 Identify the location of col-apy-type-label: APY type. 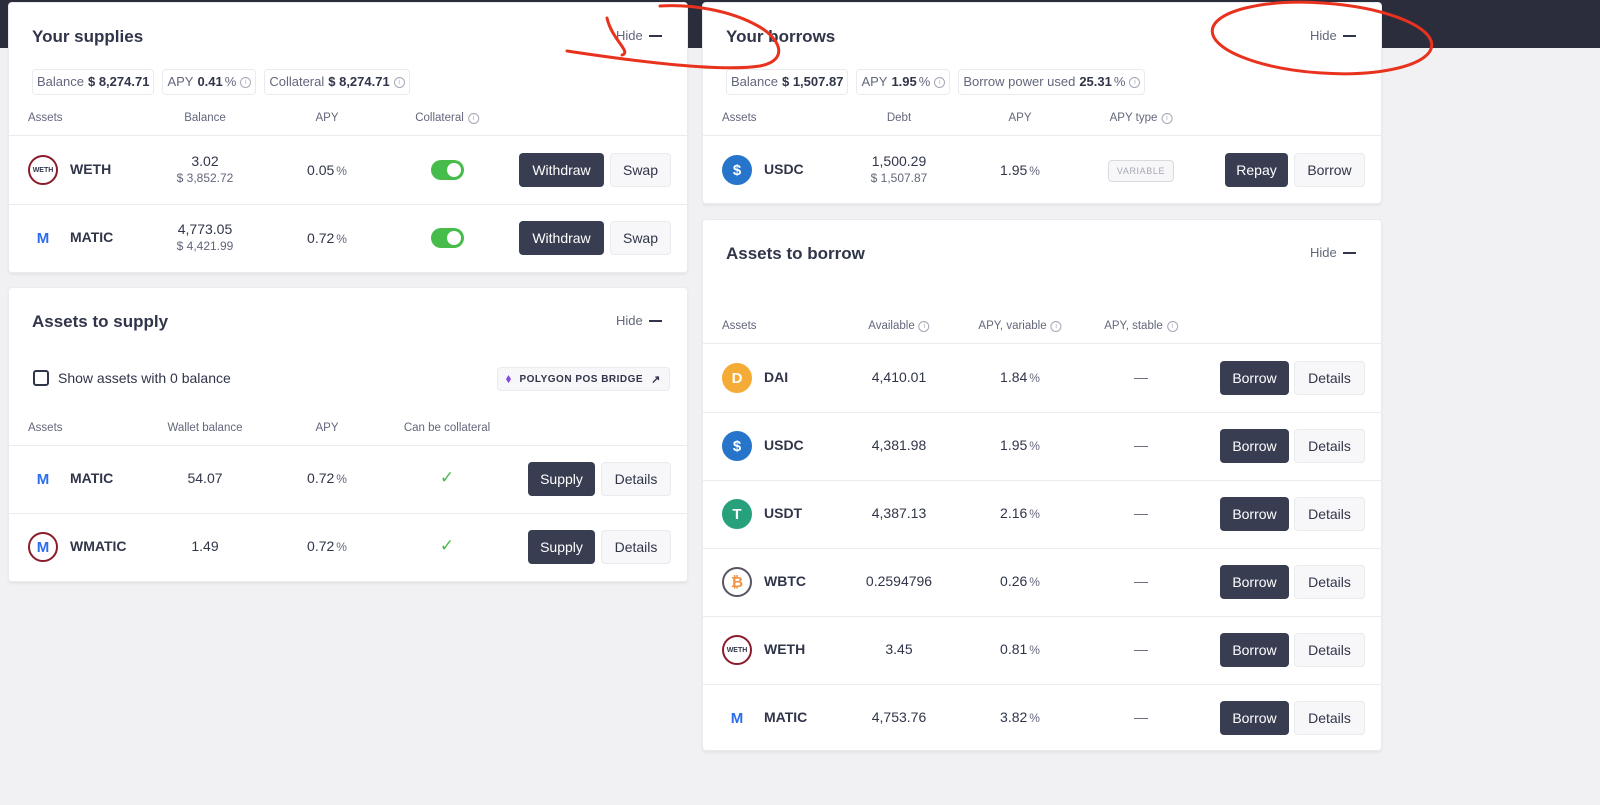
(1133, 118).